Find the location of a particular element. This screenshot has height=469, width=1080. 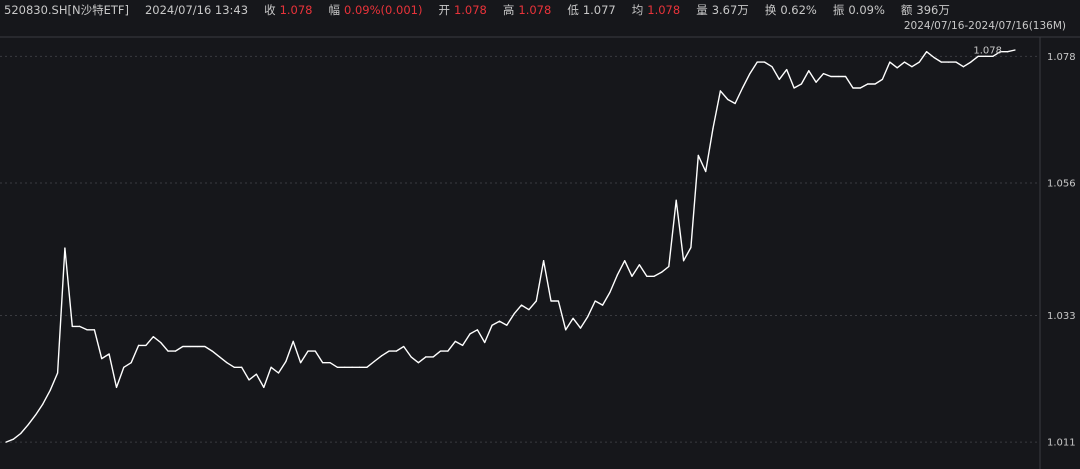

y-tick-label: 1.078 is located at coordinates (1061, 57).